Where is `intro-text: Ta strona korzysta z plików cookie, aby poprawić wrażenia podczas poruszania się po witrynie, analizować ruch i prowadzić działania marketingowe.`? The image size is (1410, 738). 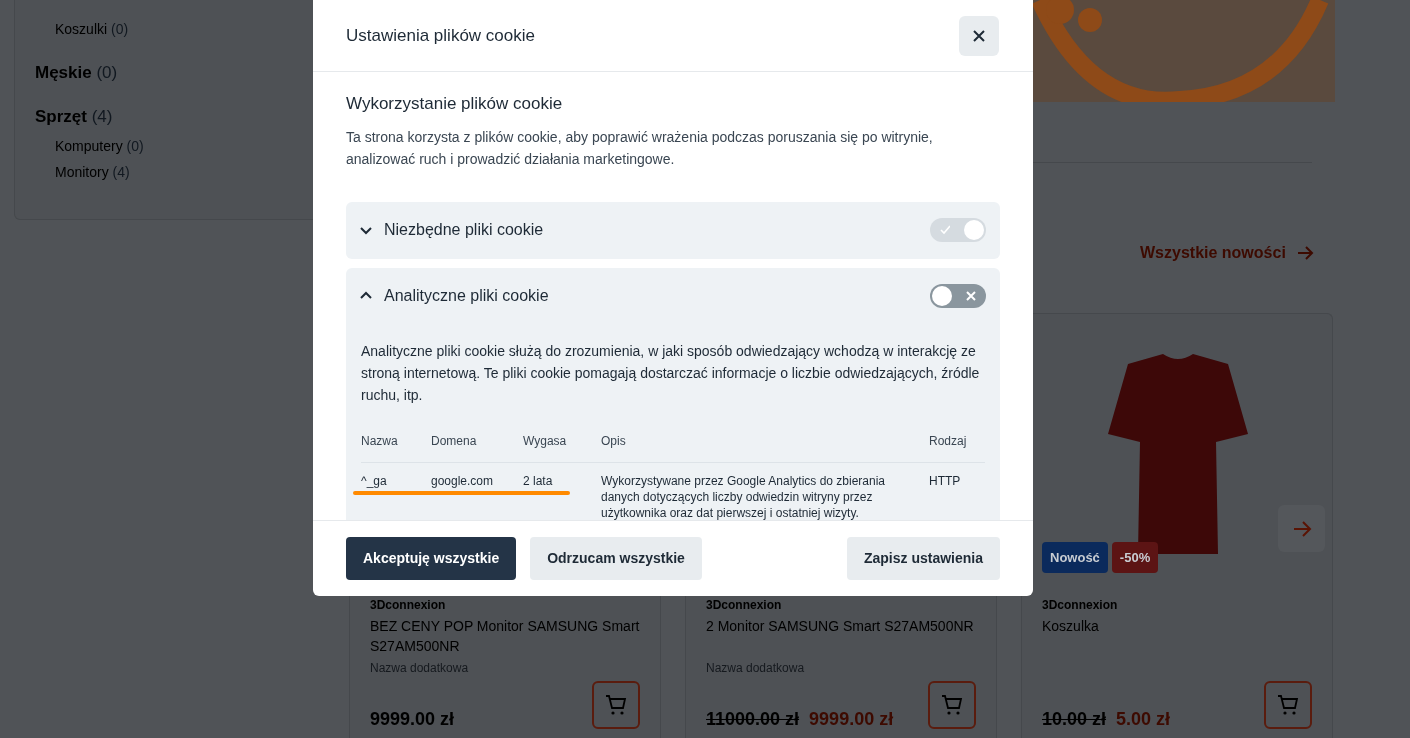
intro-text: Ta strona korzysta z plików cookie, aby poprawić wrażenia podczas poruszania się po witrynie, analizować ruch i prowadzić działania marketingowe. is located at coordinates (640, 148).